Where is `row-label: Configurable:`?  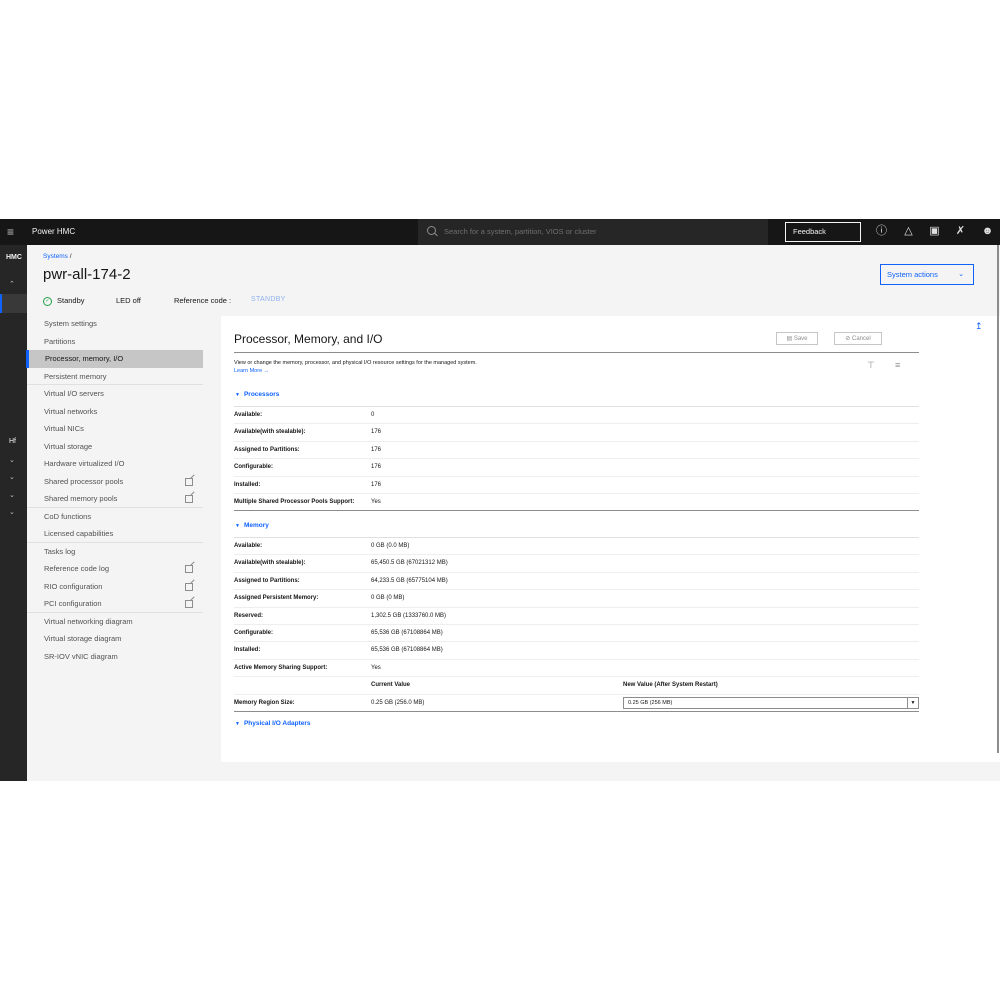
row-label: Configurable: is located at coordinates (253, 632).